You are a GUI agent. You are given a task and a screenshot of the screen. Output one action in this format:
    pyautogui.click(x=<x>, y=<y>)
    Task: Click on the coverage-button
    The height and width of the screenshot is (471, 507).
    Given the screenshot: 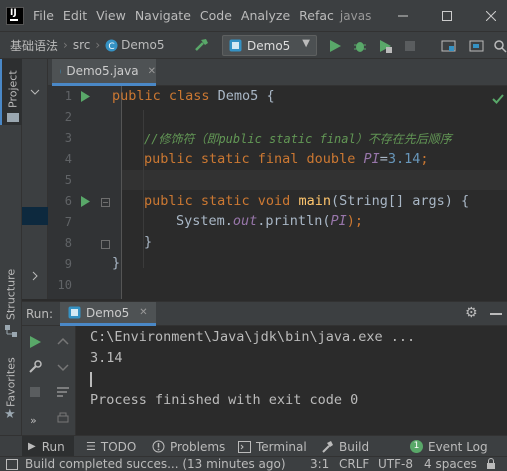 What is the action you would take?
    pyautogui.click(x=385, y=46)
    